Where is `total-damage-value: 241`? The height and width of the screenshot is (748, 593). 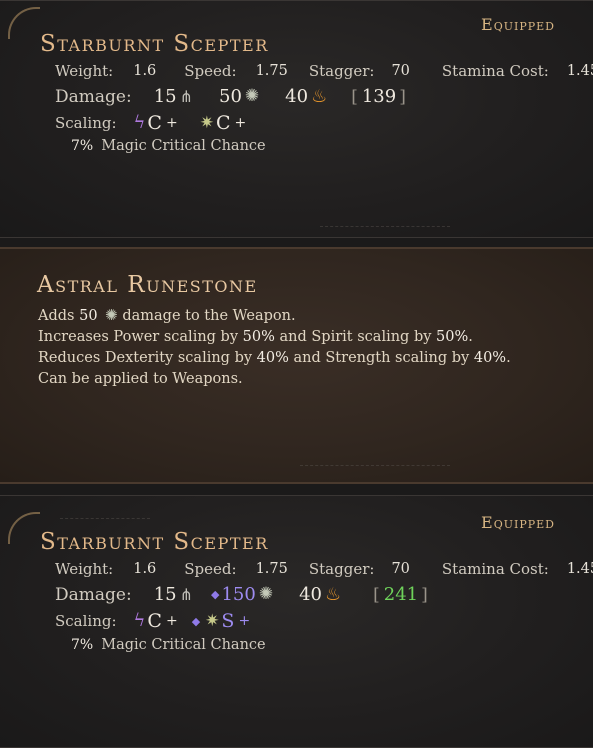
total-damage-value: 241 is located at coordinates (401, 594).